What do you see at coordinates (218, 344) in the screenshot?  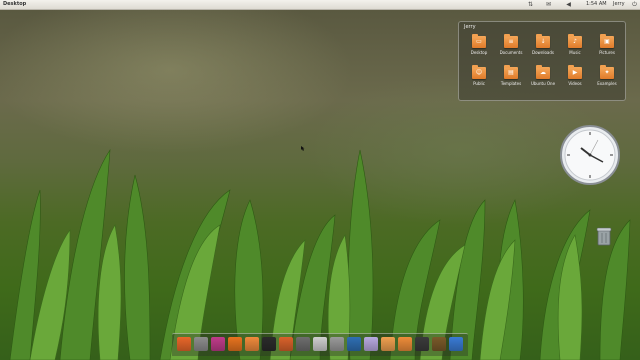 I see `media-player-icon` at bounding box center [218, 344].